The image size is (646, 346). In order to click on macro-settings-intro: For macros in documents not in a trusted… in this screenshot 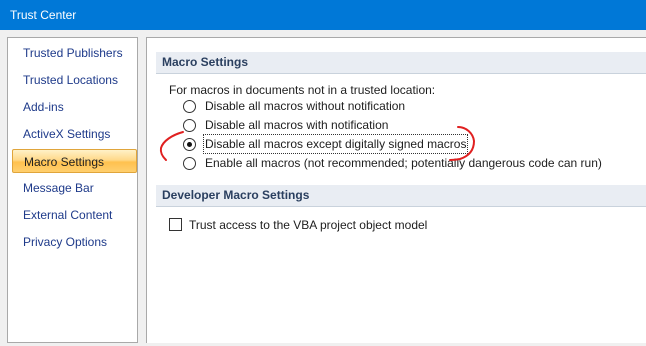, I will do `click(302, 90)`.